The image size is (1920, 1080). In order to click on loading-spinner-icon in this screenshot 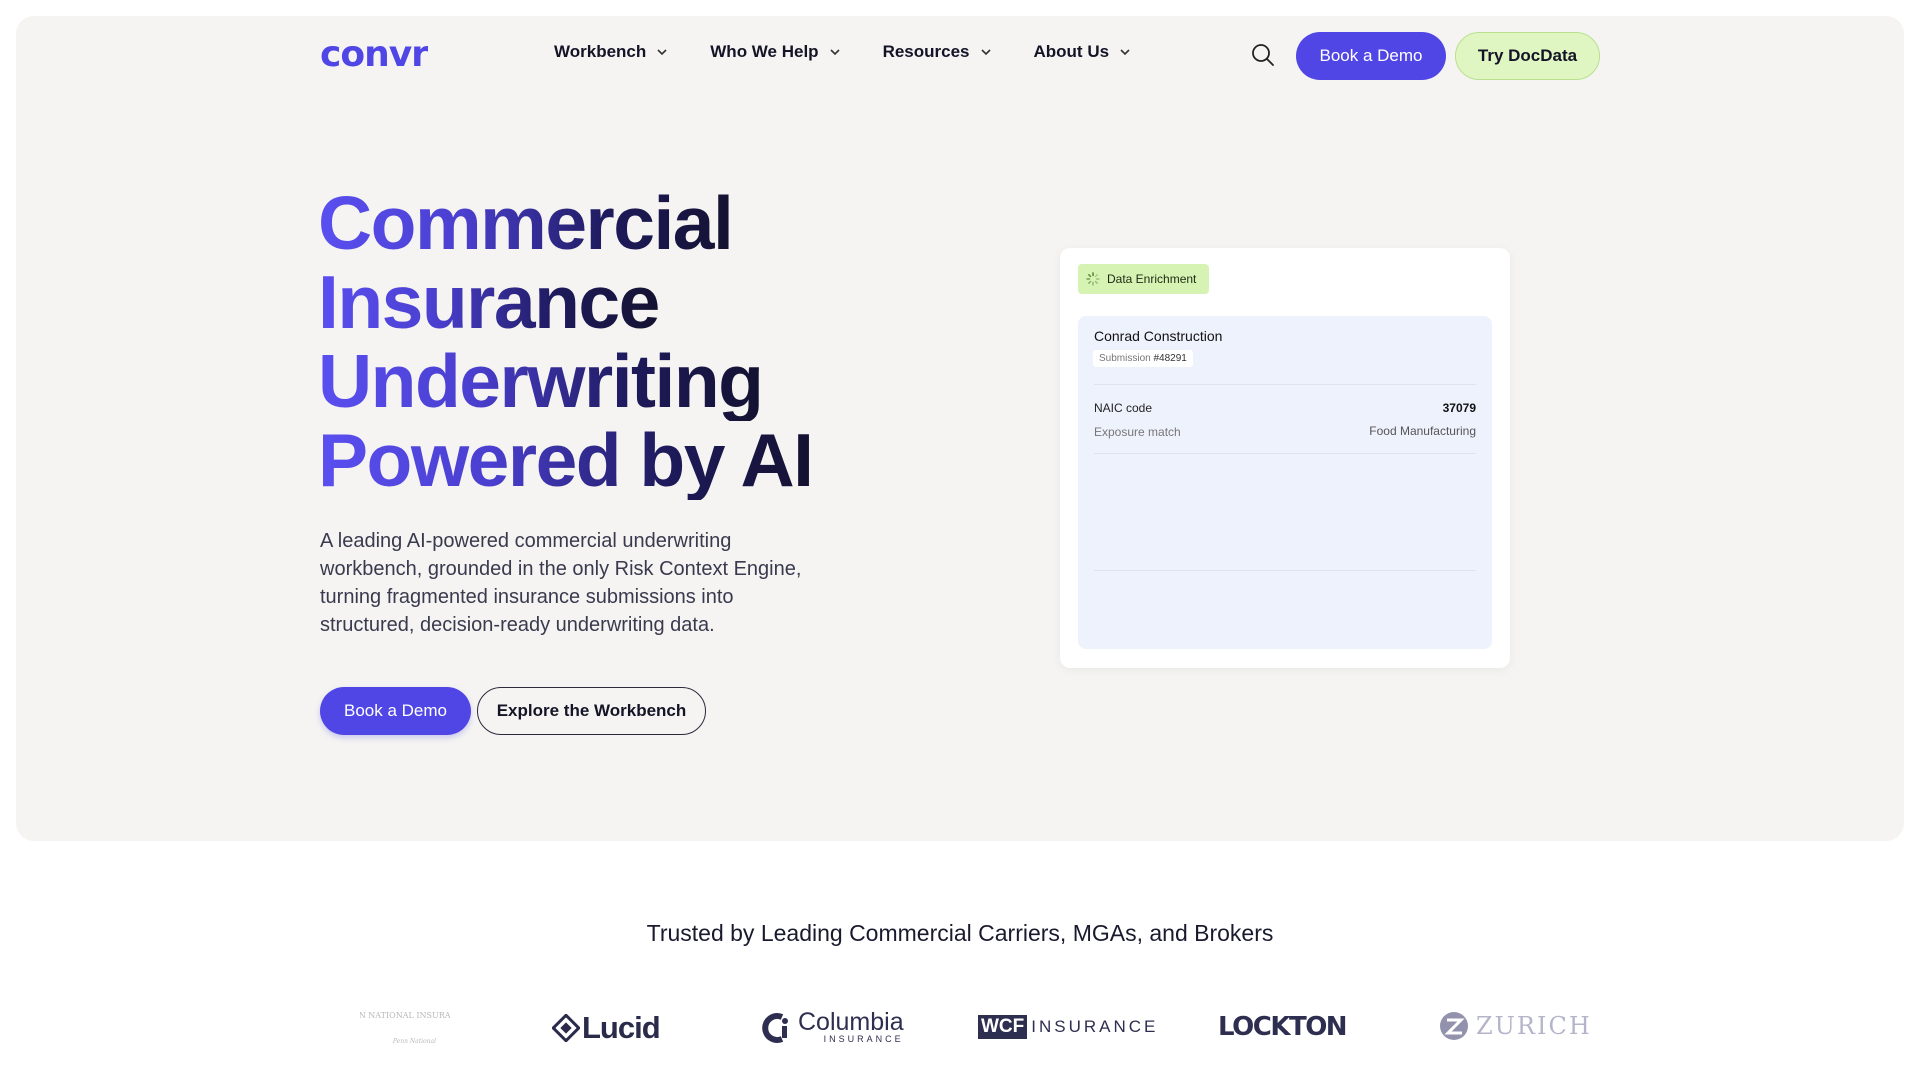, I will do `click(1093, 279)`.